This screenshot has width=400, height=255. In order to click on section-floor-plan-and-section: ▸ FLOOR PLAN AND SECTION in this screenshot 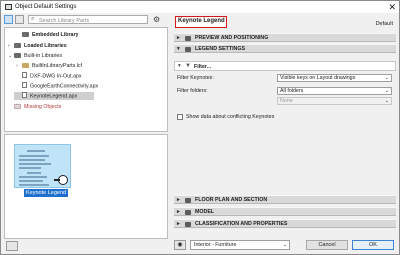, I will do `click(285, 199)`.